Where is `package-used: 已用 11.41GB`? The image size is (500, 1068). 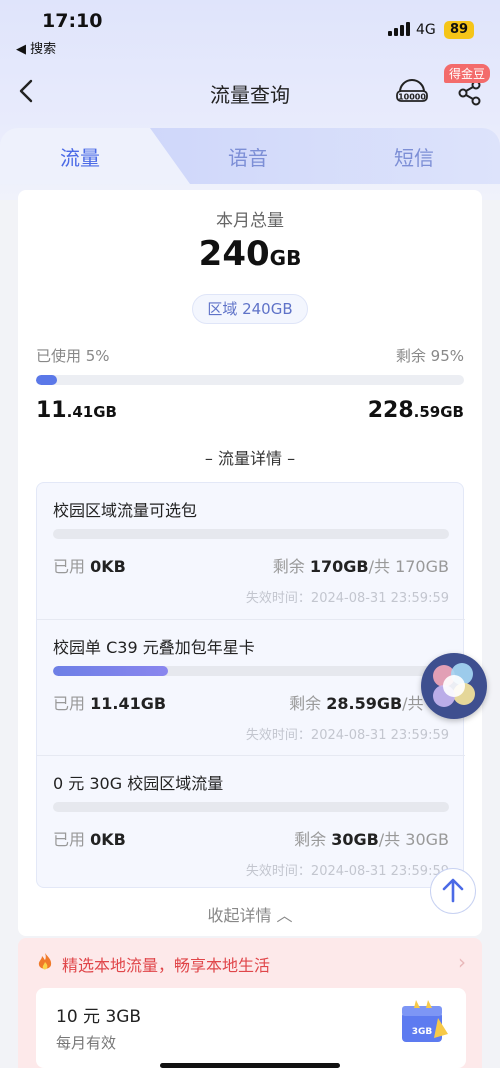
package-used: 已用 11.41GB is located at coordinates (110, 703).